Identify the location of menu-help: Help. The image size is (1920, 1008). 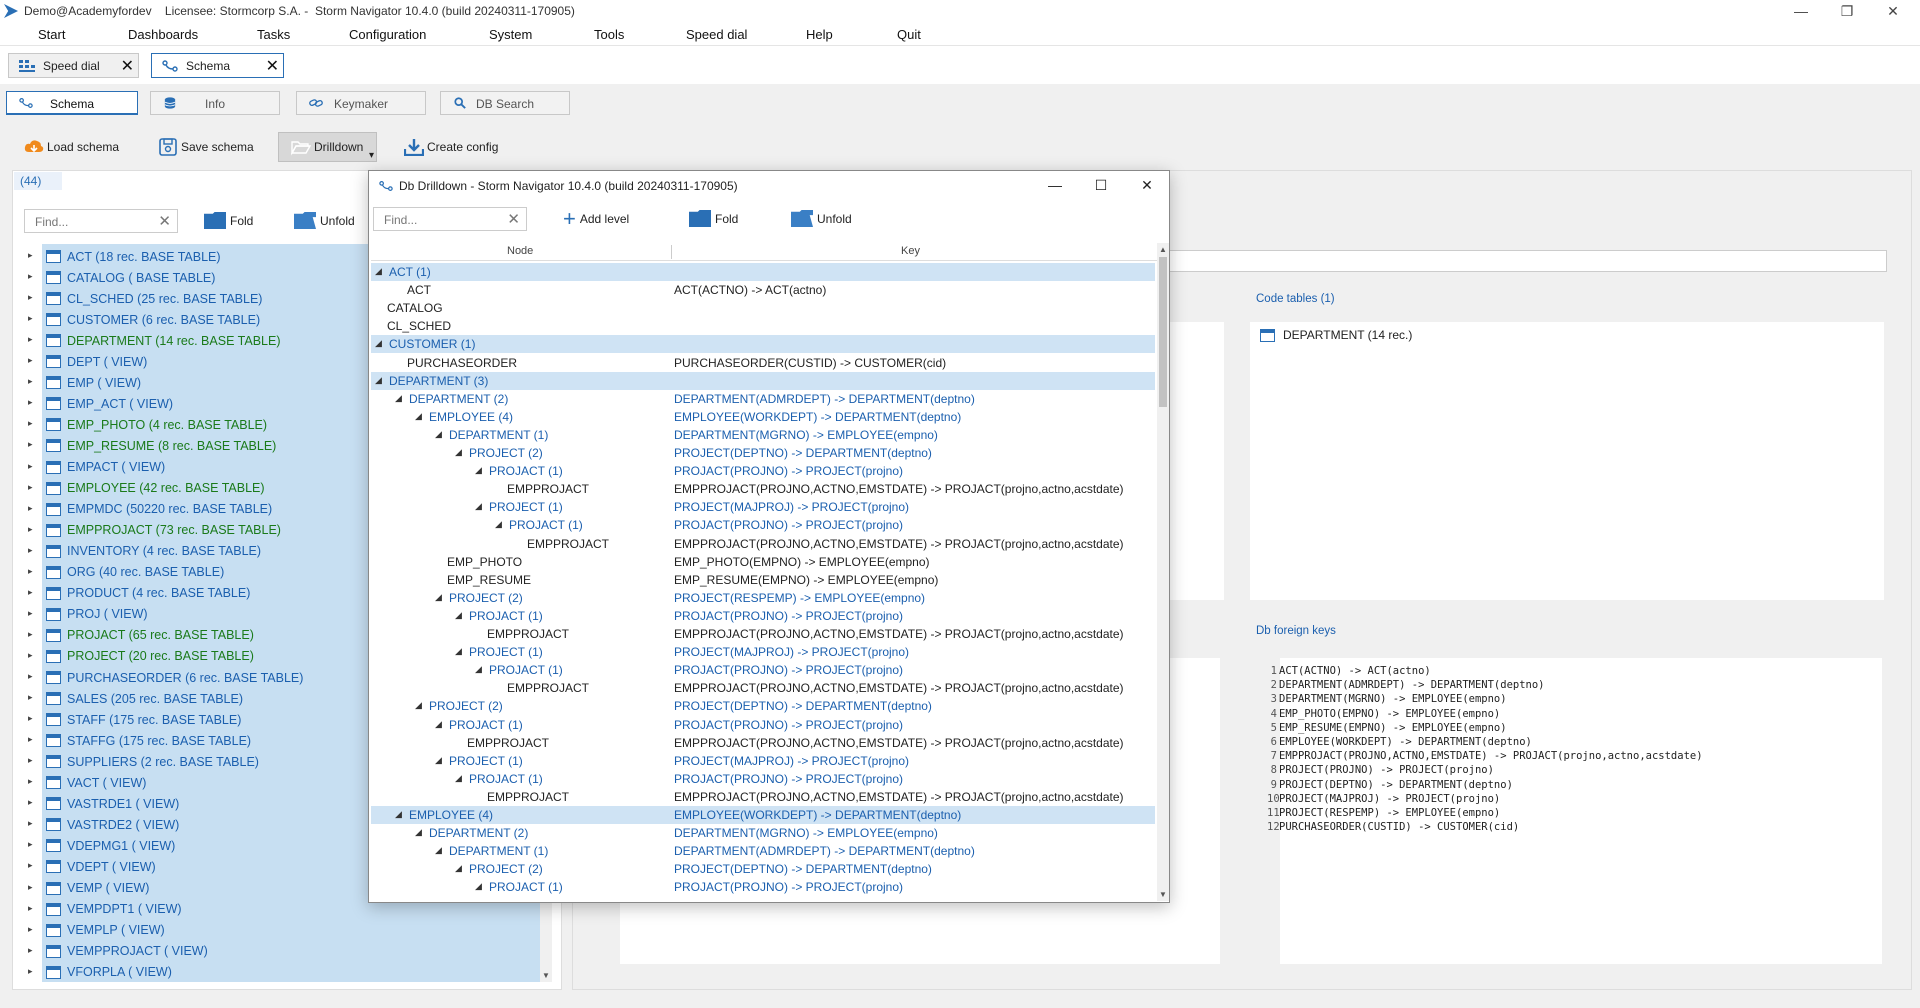
(819, 34).